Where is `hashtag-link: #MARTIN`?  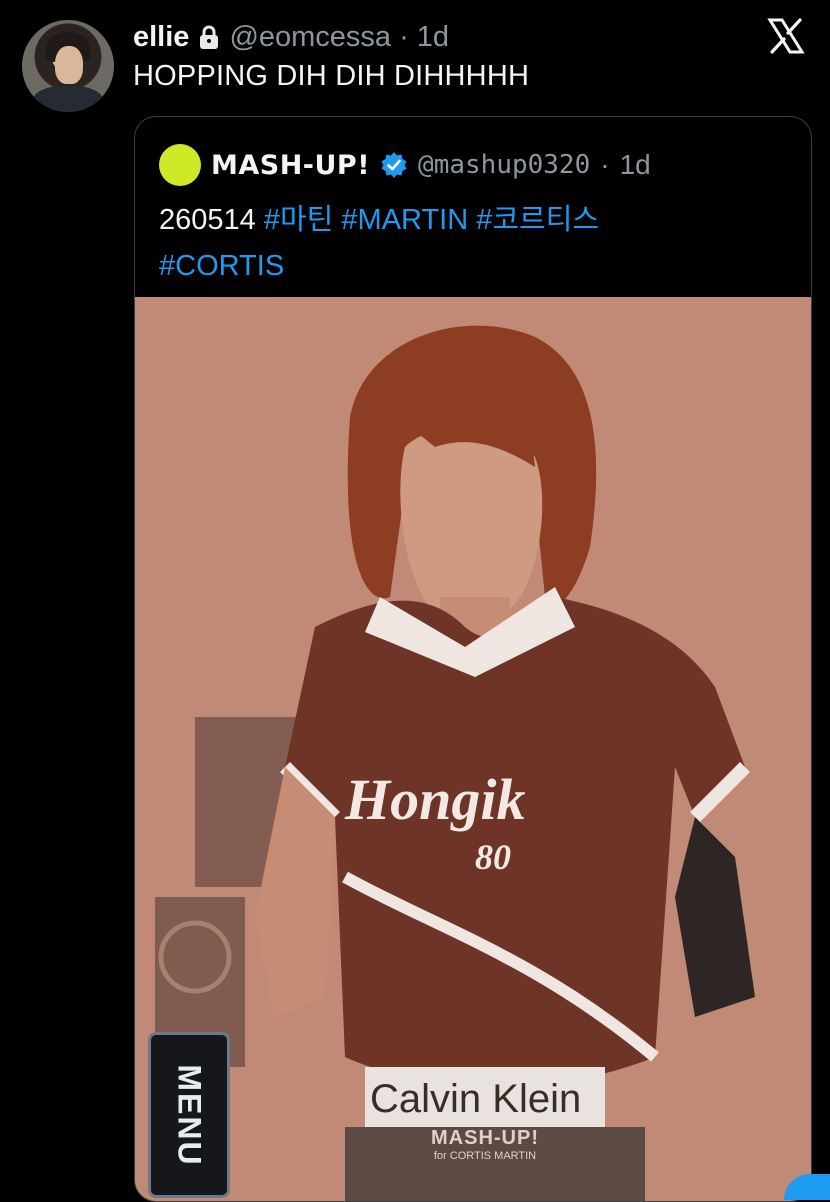
hashtag-link: #MARTIN is located at coordinates (404, 220).